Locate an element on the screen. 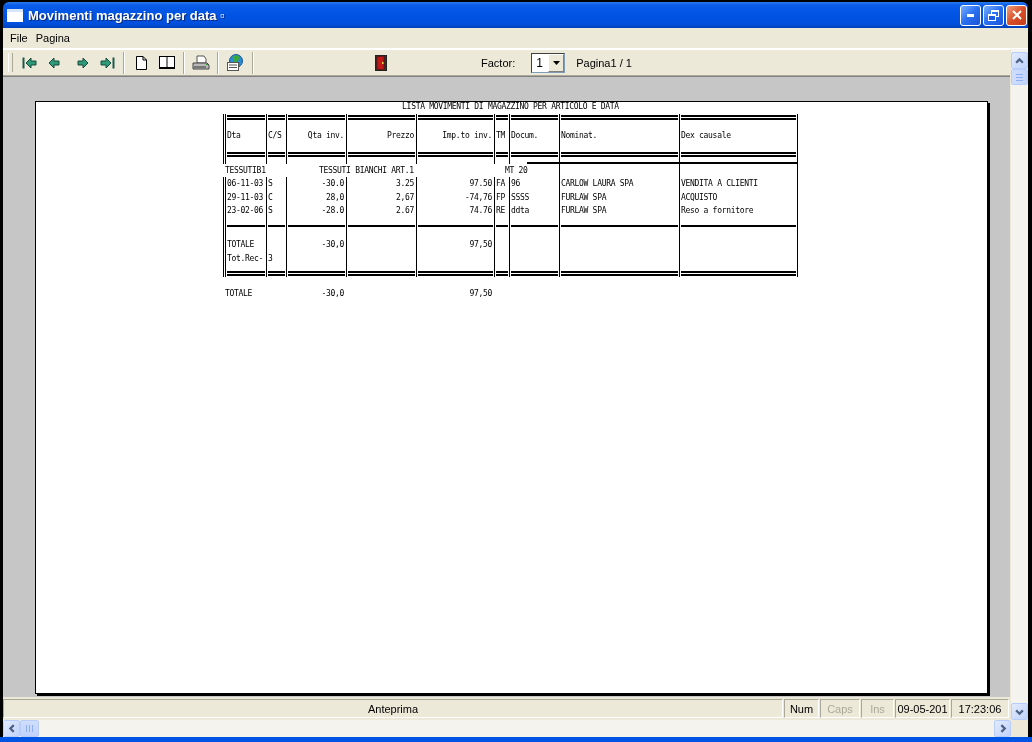 The height and width of the screenshot is (742, 1032). group-unit: MT 20 is located at coordinates (516, 171).